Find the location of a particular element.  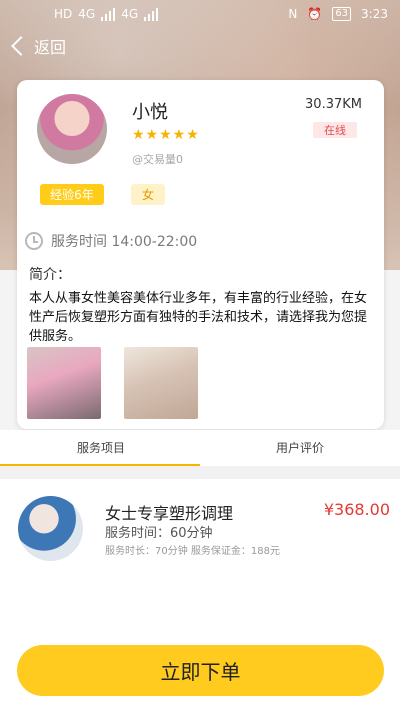

status-time: 3:23 is located at coordinates (374, 14).